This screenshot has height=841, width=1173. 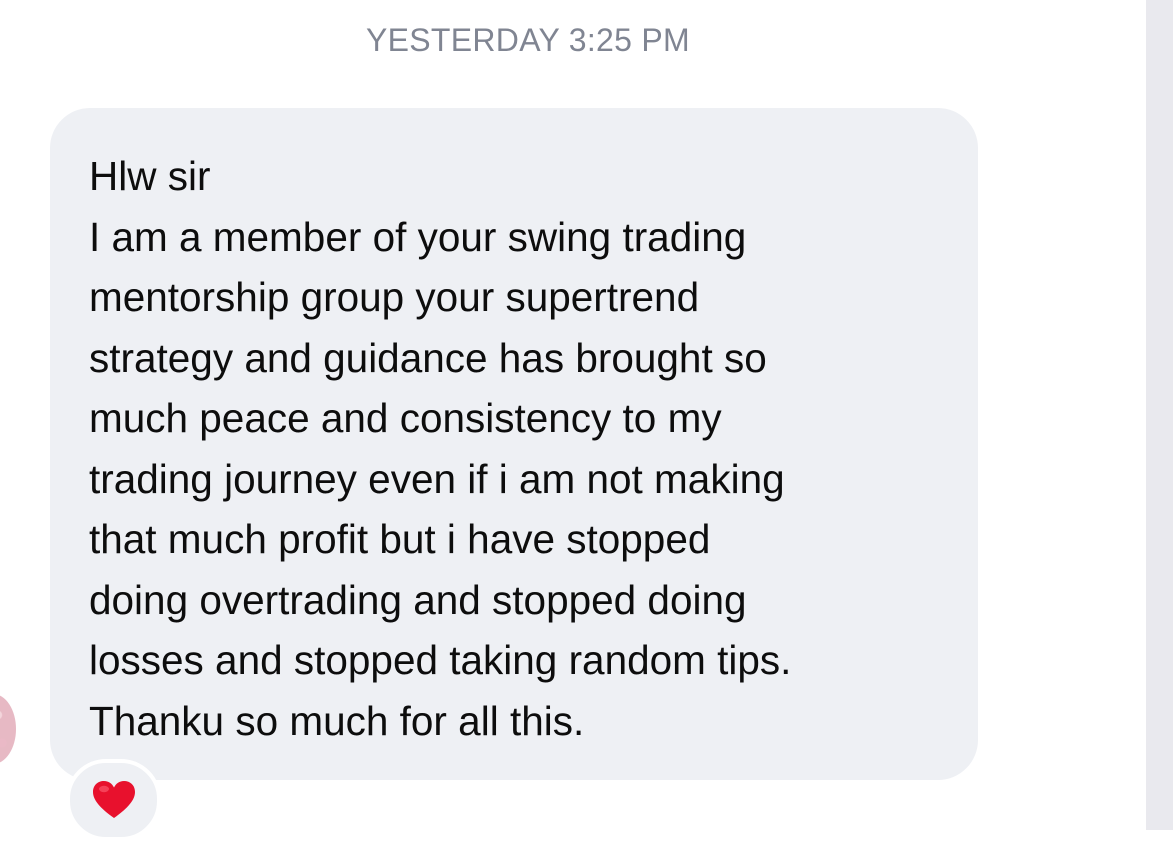 What do you see at coordinates (150, 176) in the screenshot?
I see `message-line: Hlw sir` at bounding box center [150, 176].